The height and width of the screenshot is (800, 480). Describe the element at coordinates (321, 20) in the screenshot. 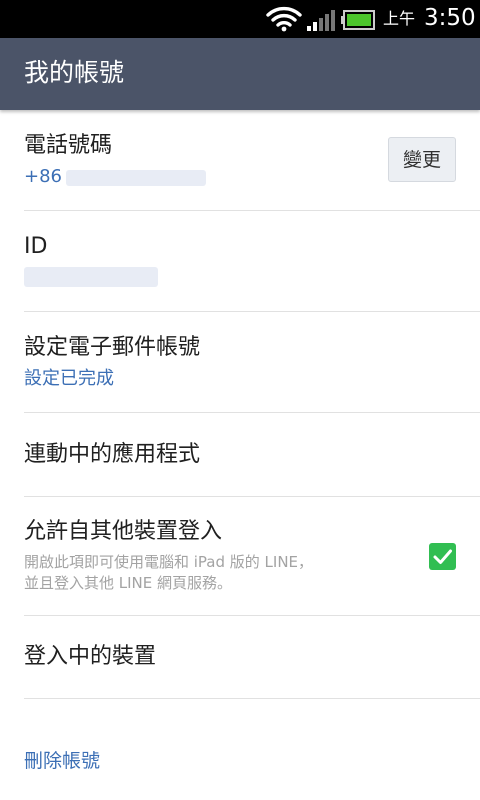

I see `signal-icon` at that location.